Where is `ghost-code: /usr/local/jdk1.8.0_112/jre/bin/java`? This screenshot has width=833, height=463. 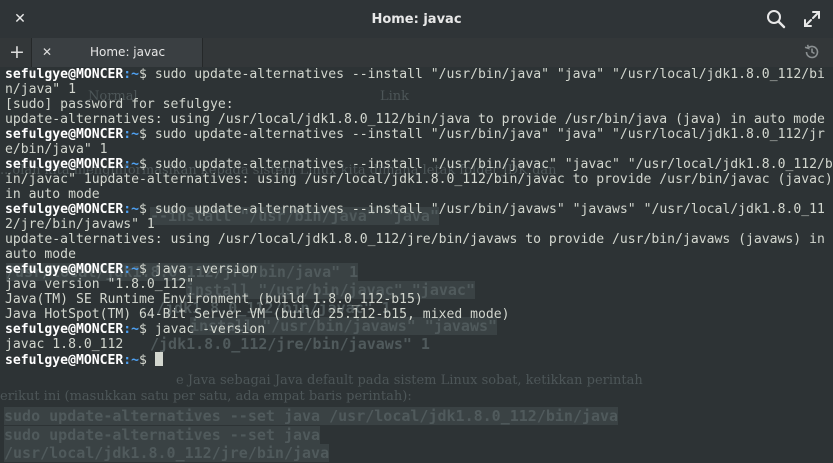 ghost-code: /usr/local/jdk1.8.0_112/jre/bin/java is located at coordinates (167, 453).